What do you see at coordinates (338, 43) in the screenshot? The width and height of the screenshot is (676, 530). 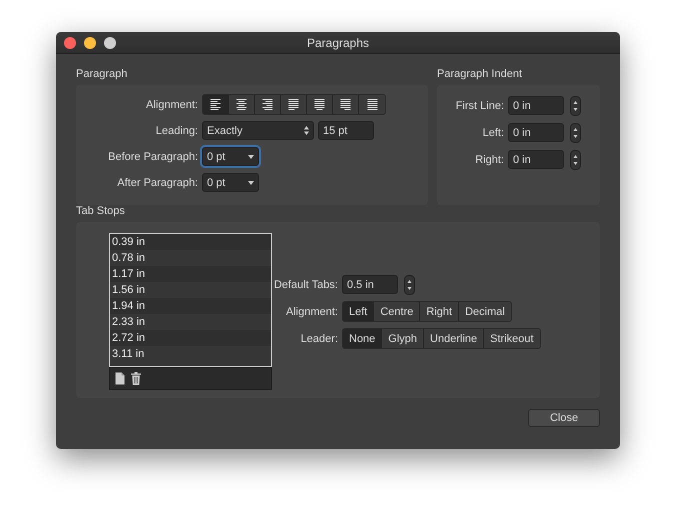 I see `window-title: Paragraphs` at bounding box center [338, 43].